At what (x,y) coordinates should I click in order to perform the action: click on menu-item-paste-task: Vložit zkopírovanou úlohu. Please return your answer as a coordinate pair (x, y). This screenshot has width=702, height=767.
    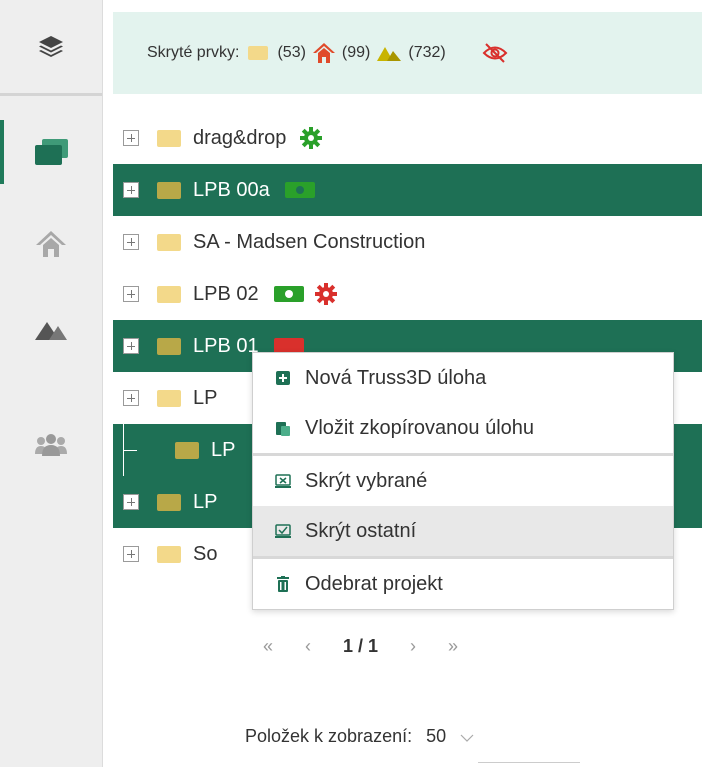
    Looking at the image, I should click on (463, 428).